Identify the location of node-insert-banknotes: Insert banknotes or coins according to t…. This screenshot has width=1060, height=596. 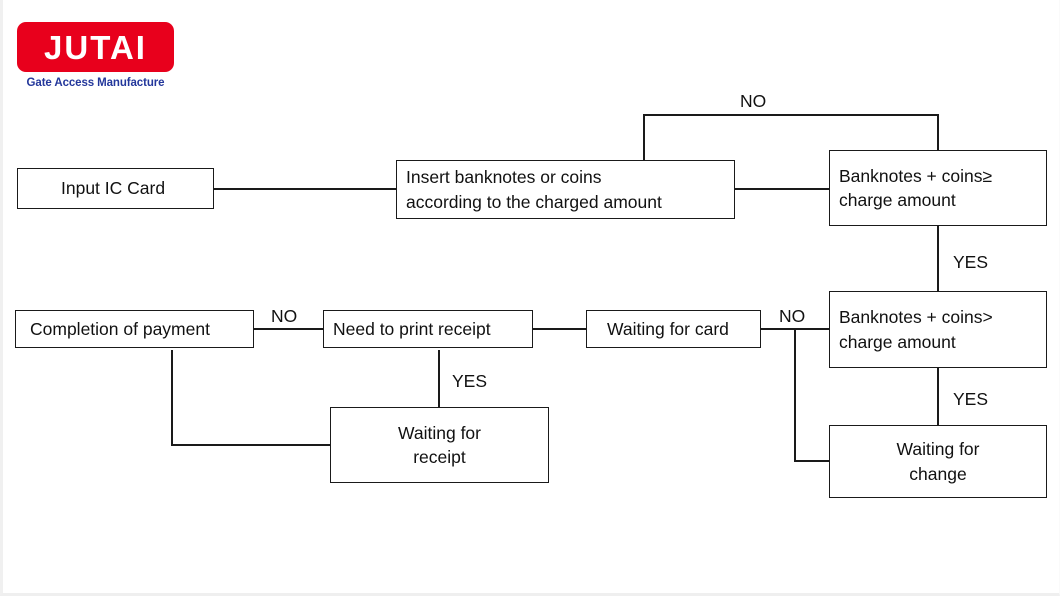
(565, 189).